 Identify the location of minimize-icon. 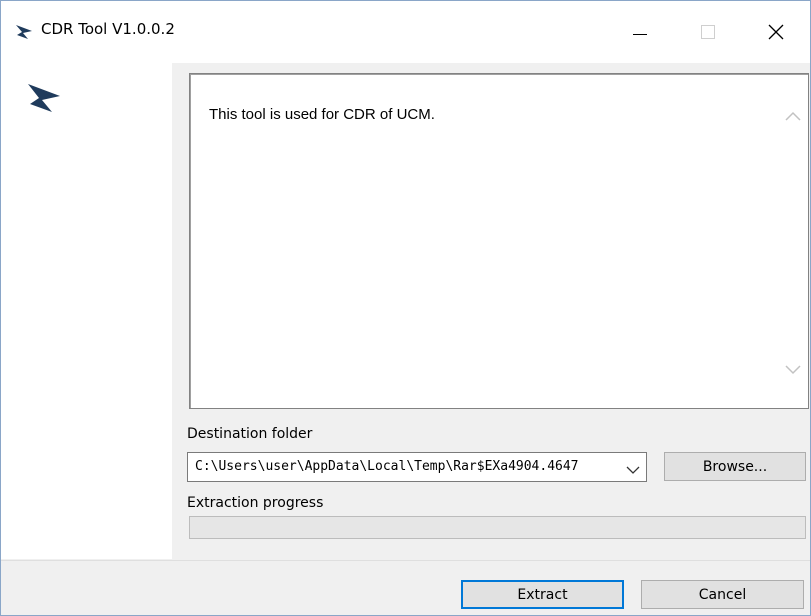
(640, 32).